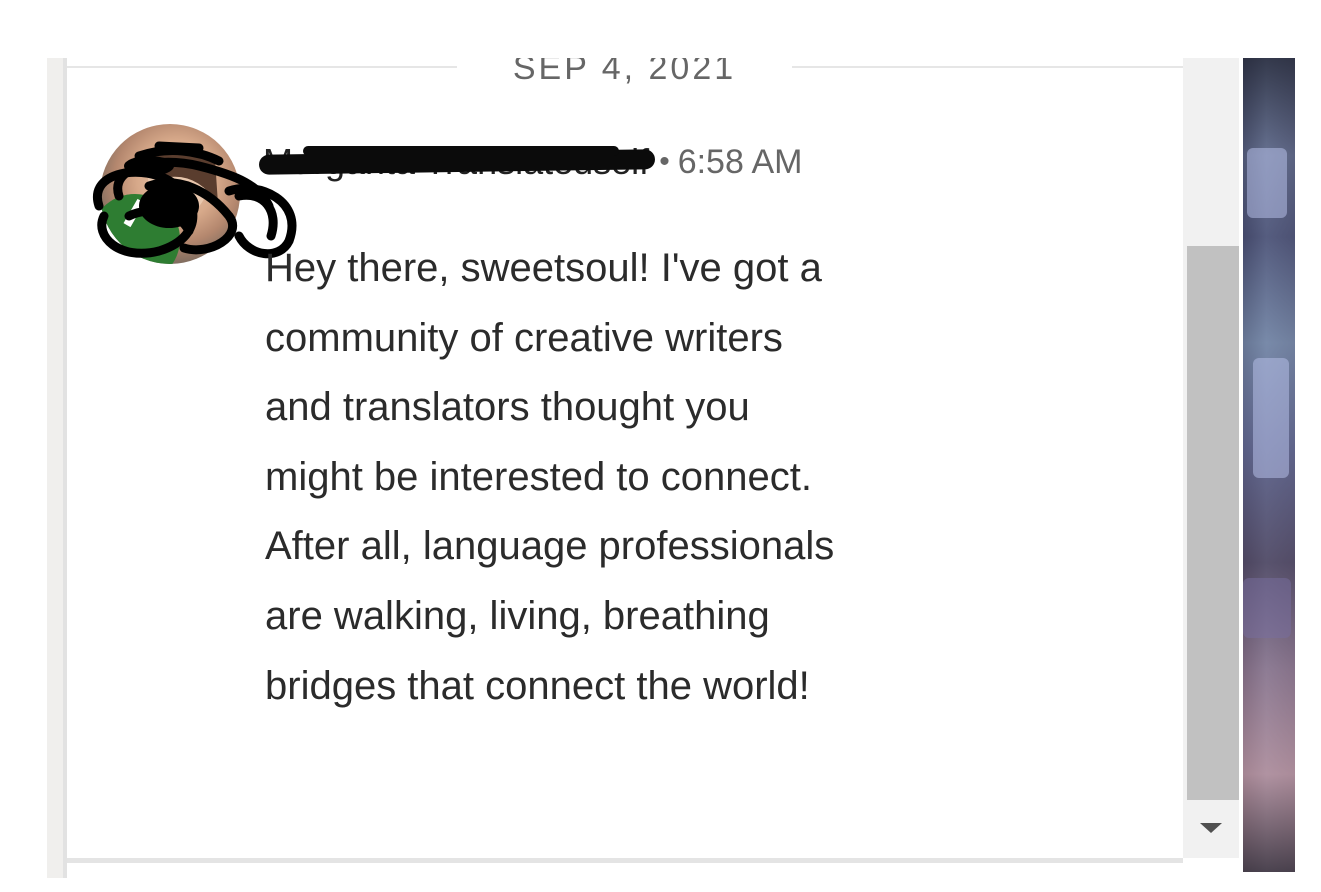 This screenshot has height=892, width=1321. I want to click on scrollbar-thumb, so click(1213, 523).